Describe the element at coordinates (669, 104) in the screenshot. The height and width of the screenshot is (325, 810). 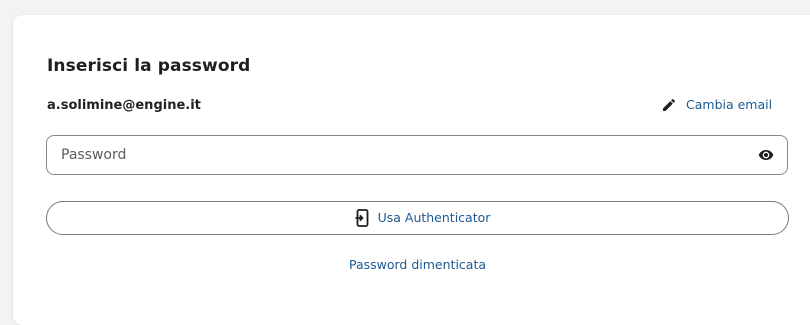
I see `pencil-icon` at that location.